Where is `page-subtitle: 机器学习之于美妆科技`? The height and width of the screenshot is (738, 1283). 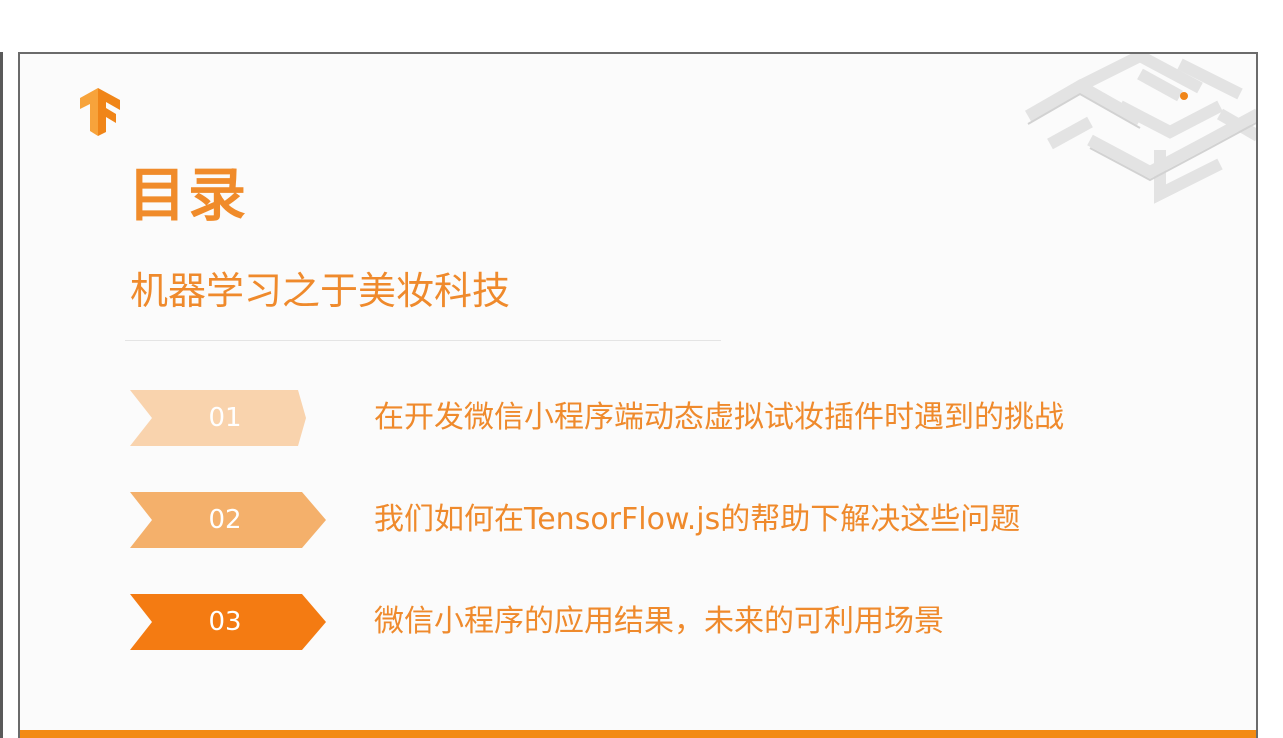
page-subtitle: 机器学习之于美妆科技 is located at coordinates (320, 291).